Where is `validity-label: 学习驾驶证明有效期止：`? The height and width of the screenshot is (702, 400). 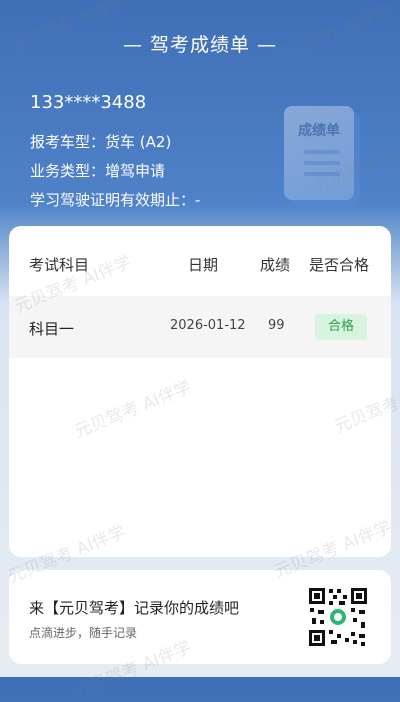
validity-label: 学习驾驶证明有效期止： is located at coordinates (113, 200).